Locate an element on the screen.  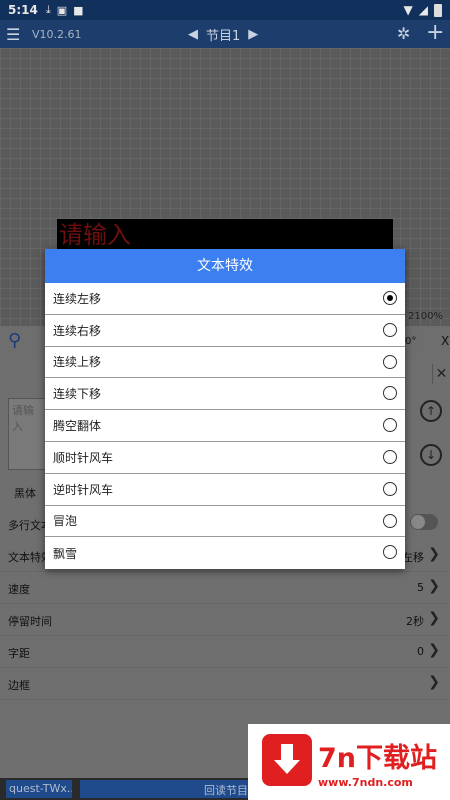
program-switcher: ◀ 节目1 ▶ is located at coordinates (223, 34).